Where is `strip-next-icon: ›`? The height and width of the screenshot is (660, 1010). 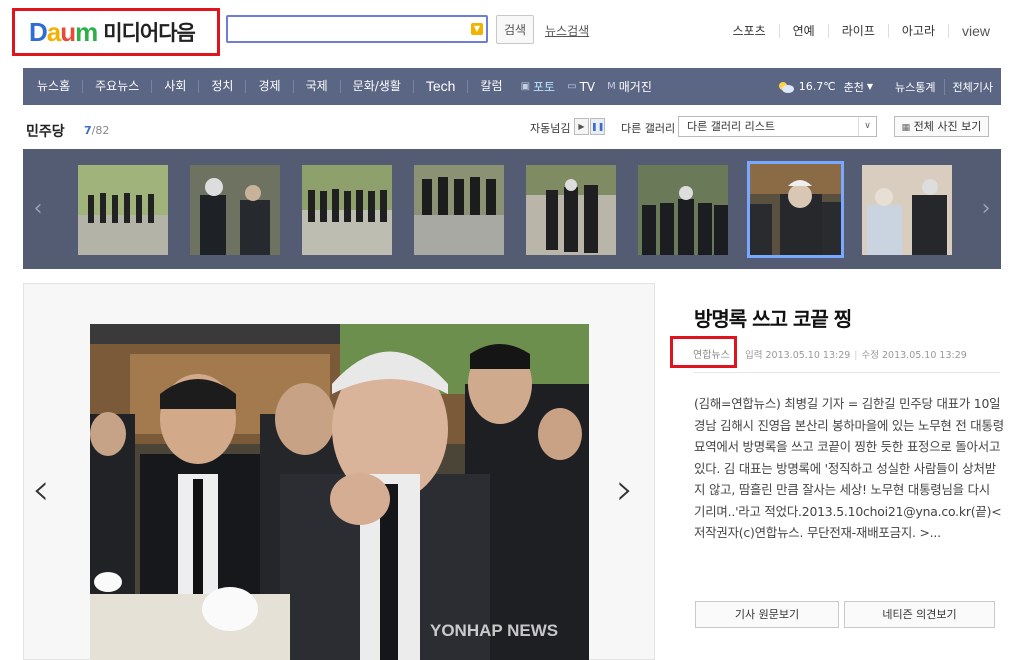 strip-next-icon: › is located at coordinates (986, 209).